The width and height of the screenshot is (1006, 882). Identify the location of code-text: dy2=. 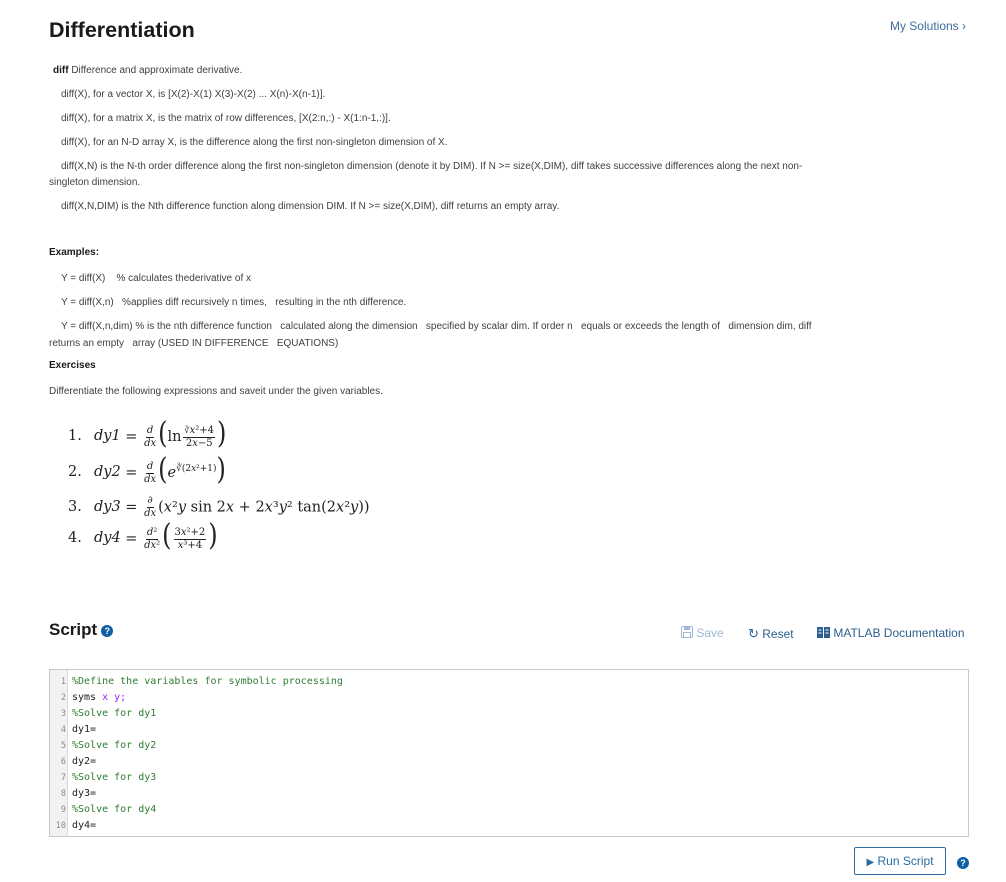
(84, 761).